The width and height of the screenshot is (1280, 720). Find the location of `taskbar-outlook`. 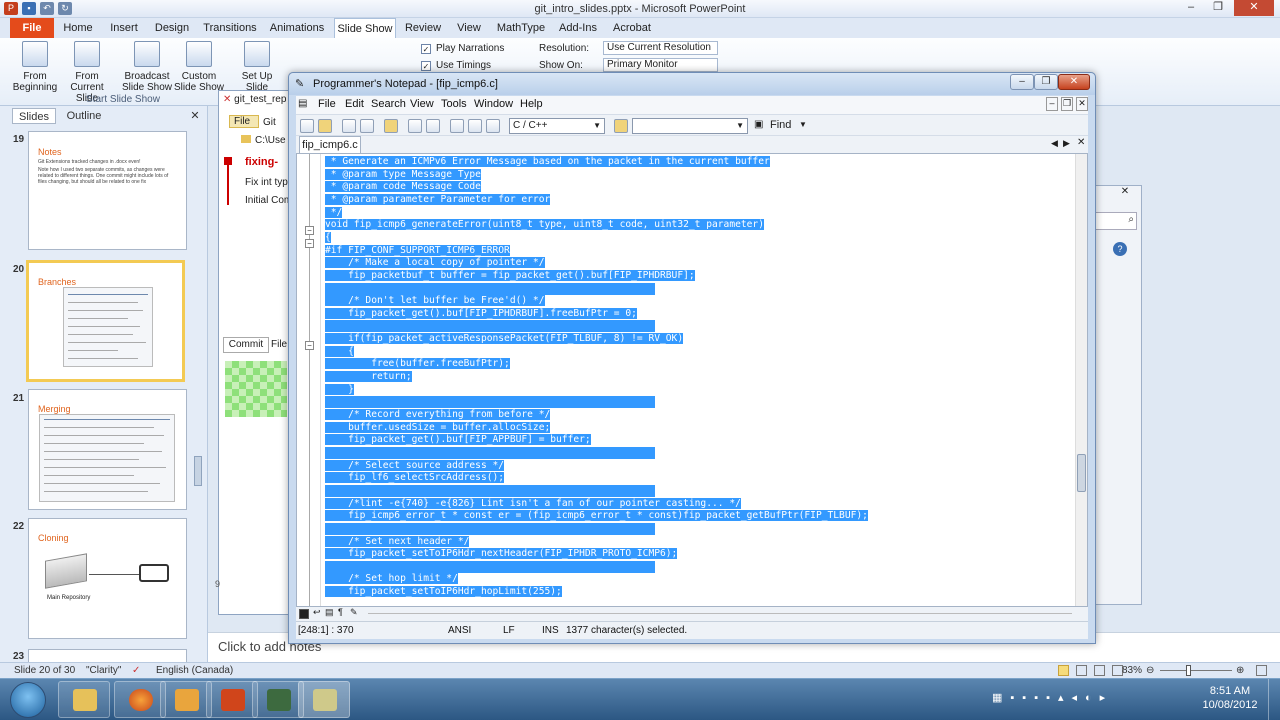

taskbar-outlook is located at coordinates (186, 699).